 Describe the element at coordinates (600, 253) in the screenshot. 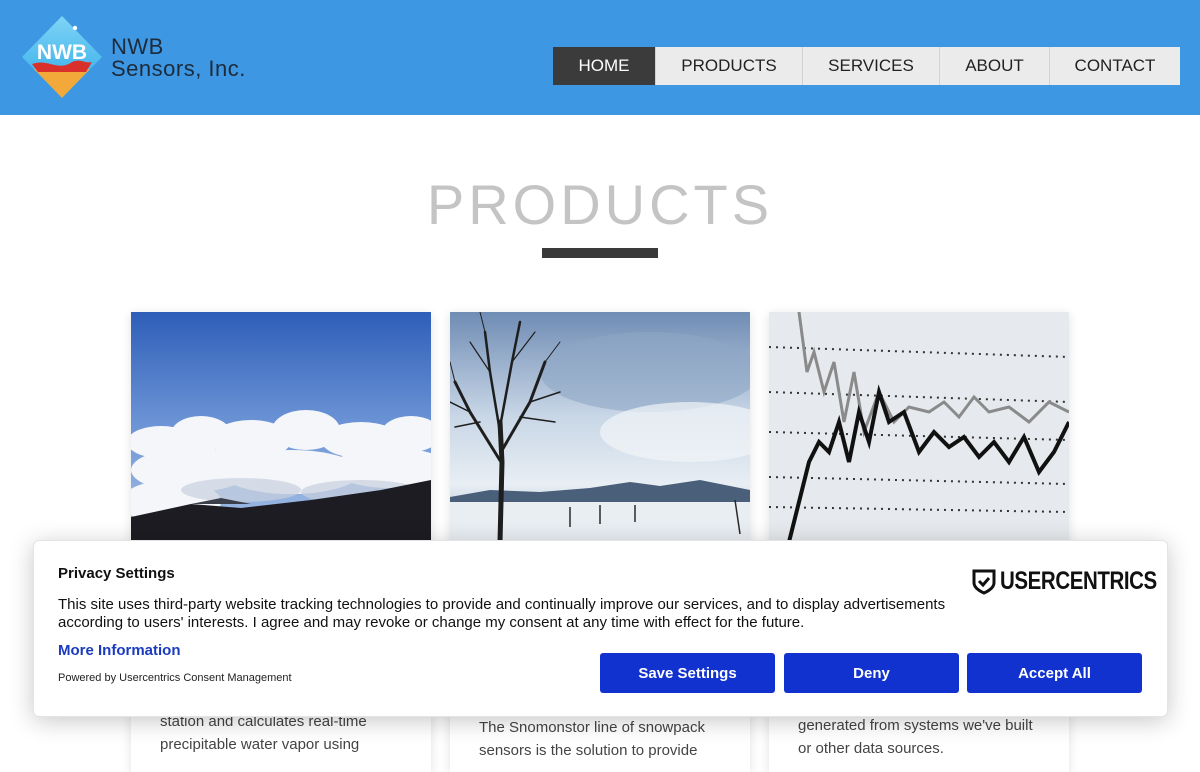

I see `title-underline` at that location.